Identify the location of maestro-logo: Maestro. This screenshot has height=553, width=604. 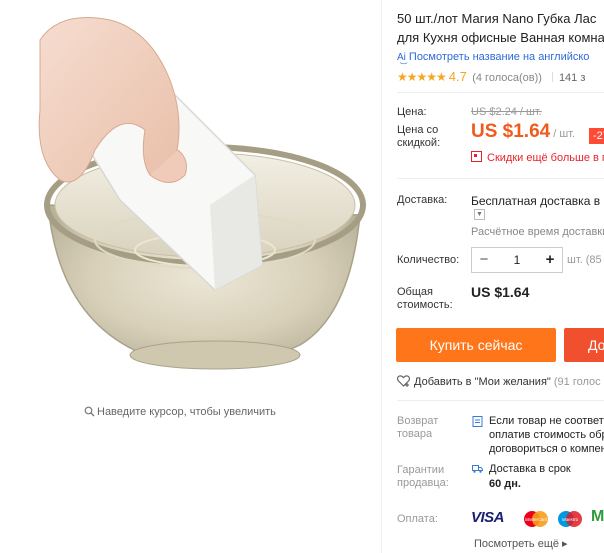
(570, 519).